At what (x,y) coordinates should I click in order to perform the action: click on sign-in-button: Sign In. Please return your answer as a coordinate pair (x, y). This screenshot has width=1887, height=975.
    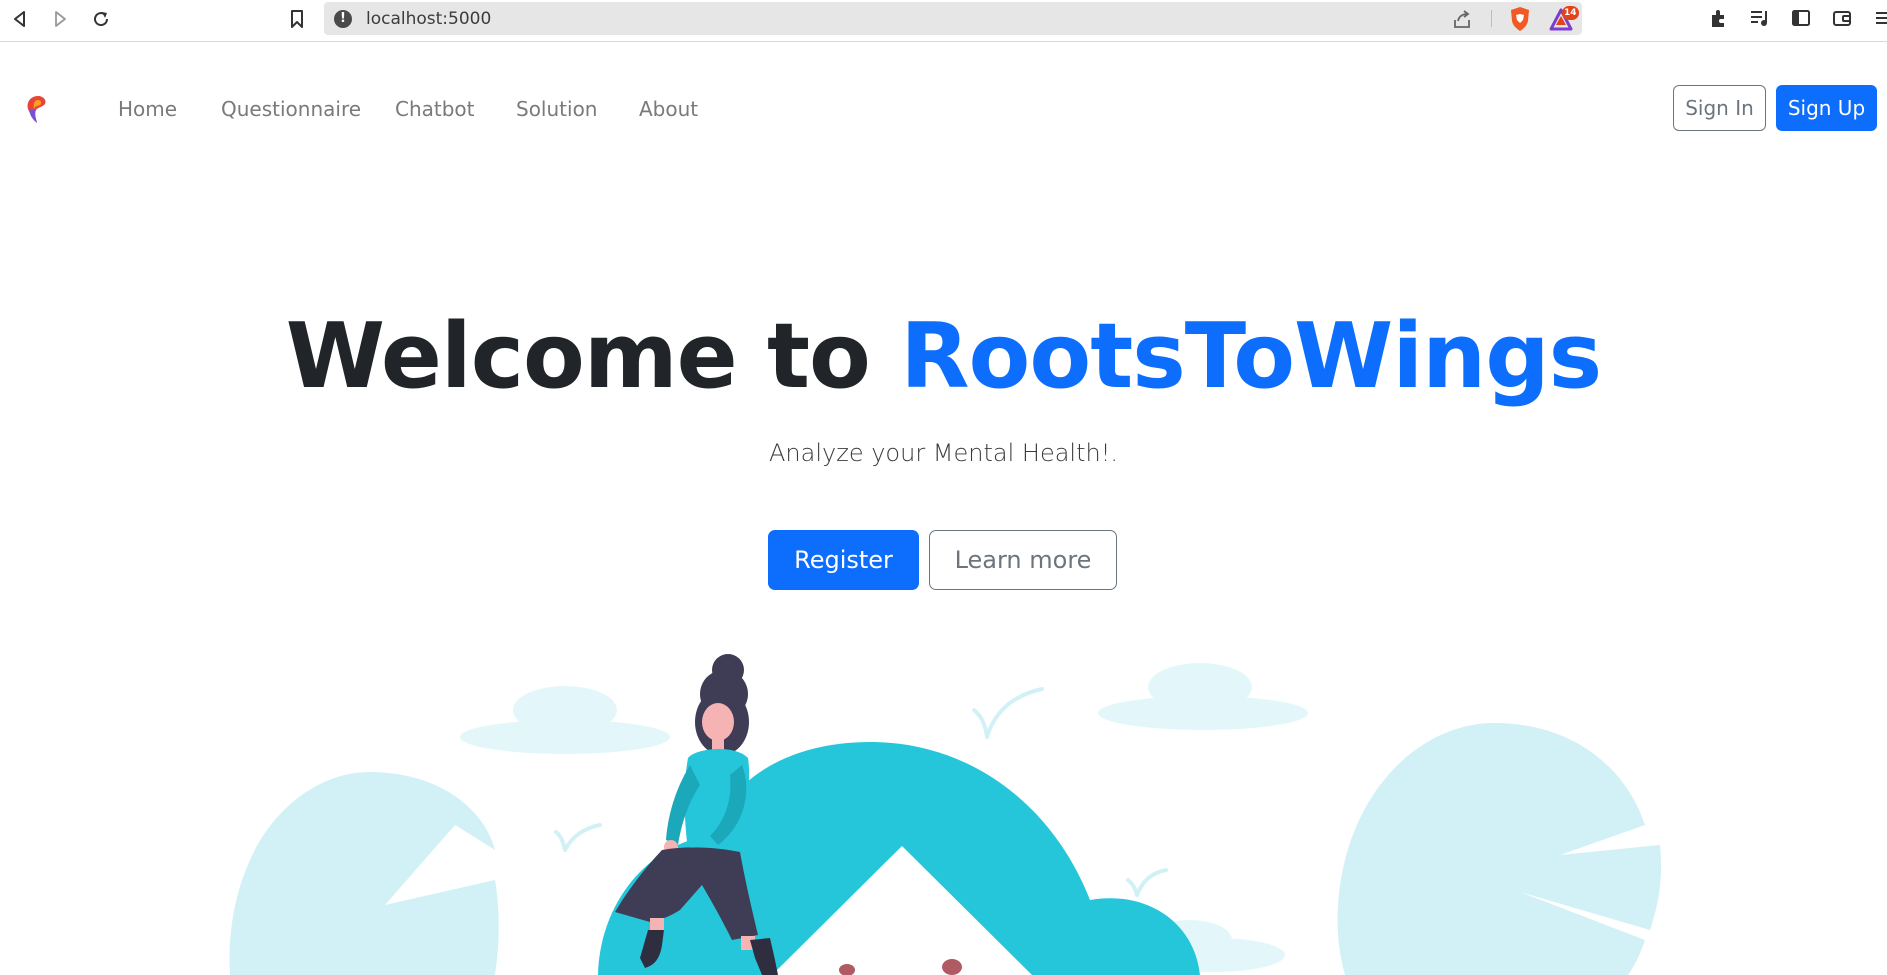
    Looking at the image, I should click on (1719, 108).